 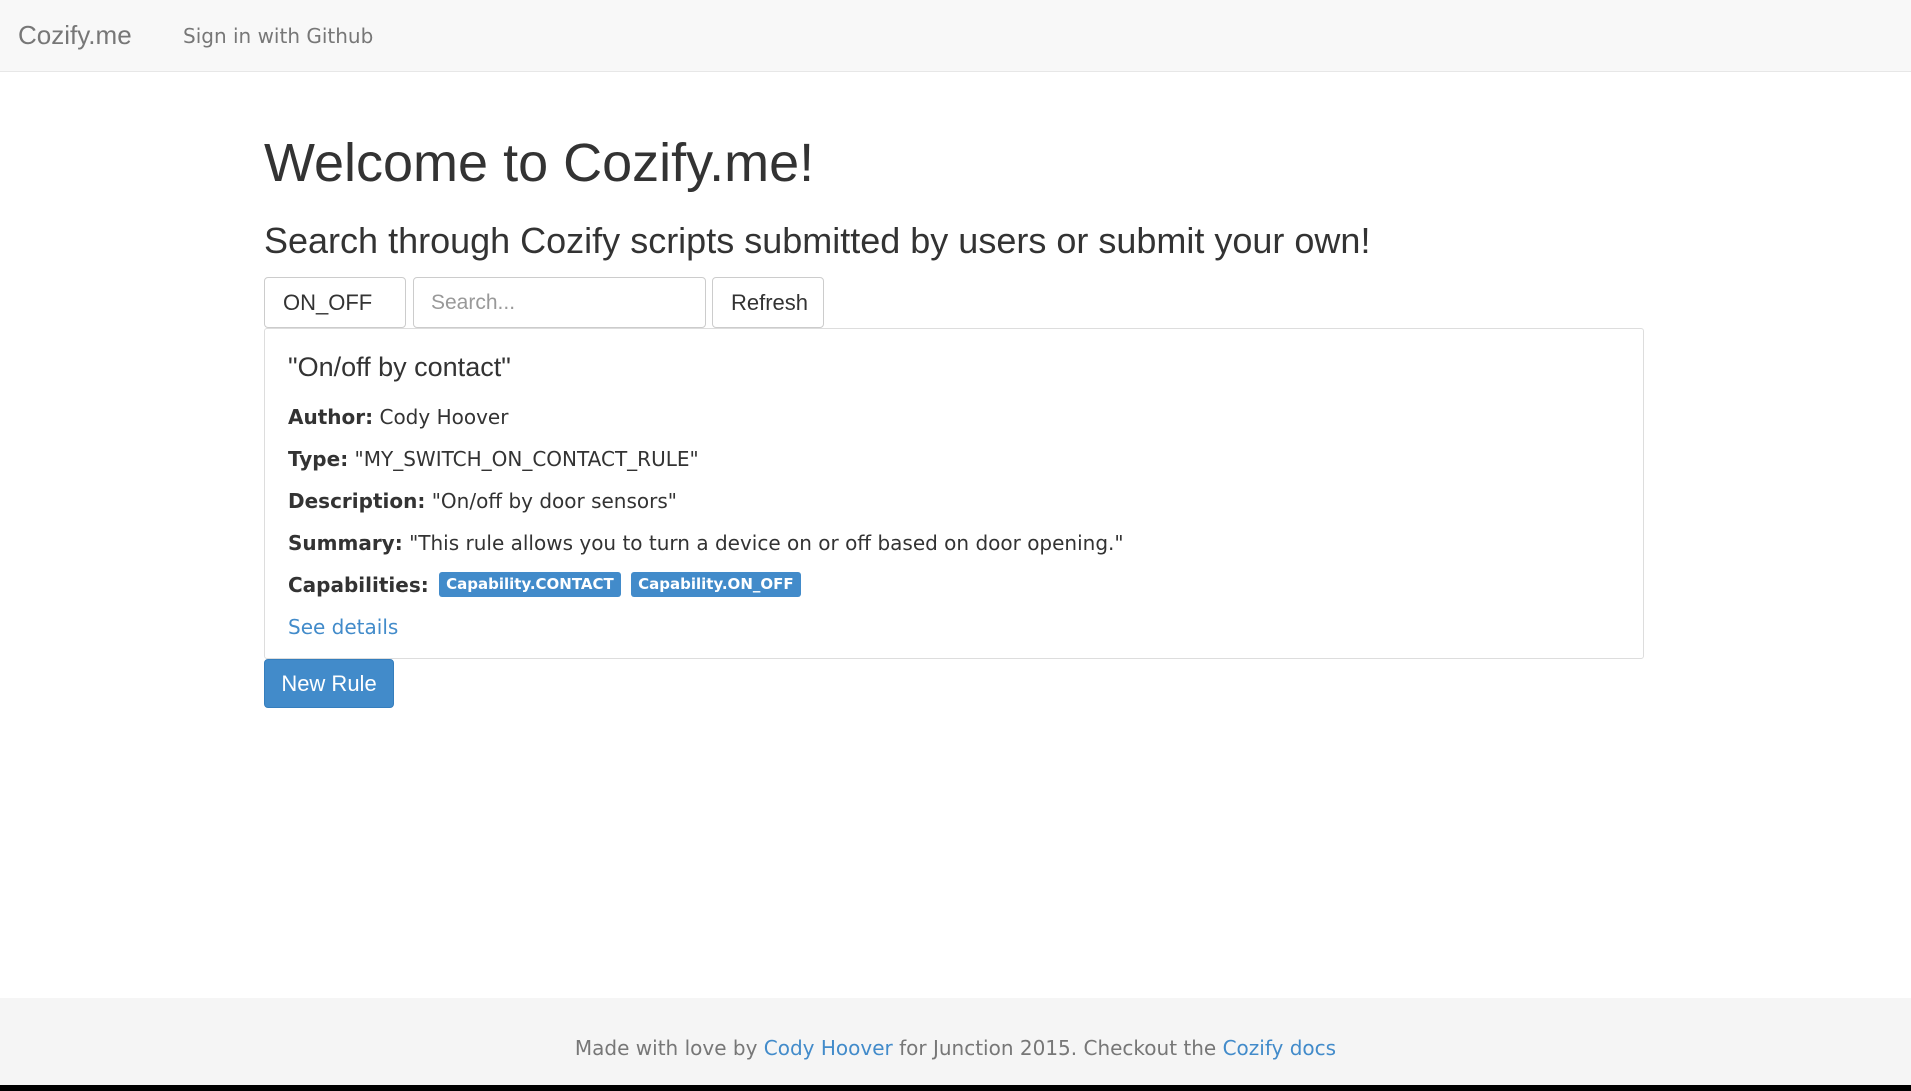 I want to click on sign-in-github-link: Sign in with Github, so click(x=278, y=36).